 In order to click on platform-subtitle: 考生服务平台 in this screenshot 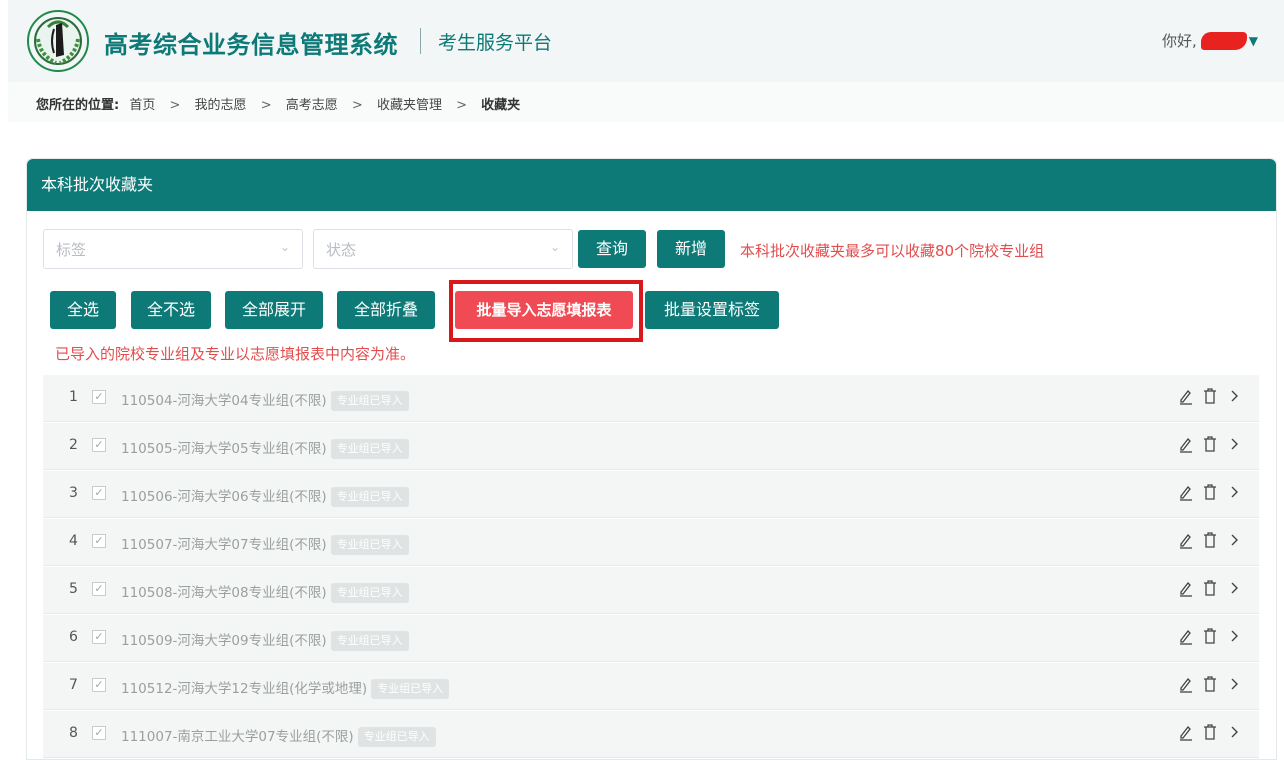, I will do `click(495, 43)`.